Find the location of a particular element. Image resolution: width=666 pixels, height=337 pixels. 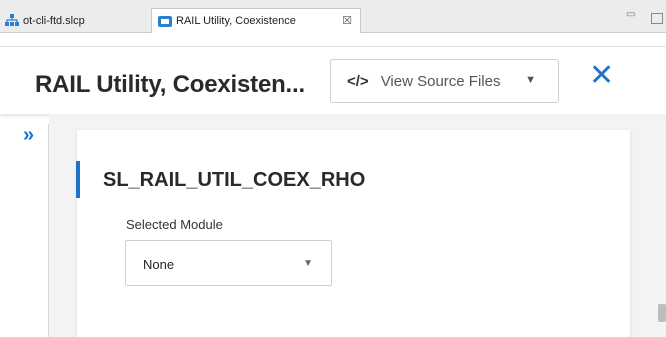

view-source-files-label: View Source Files is located at coordinates (440, 81).